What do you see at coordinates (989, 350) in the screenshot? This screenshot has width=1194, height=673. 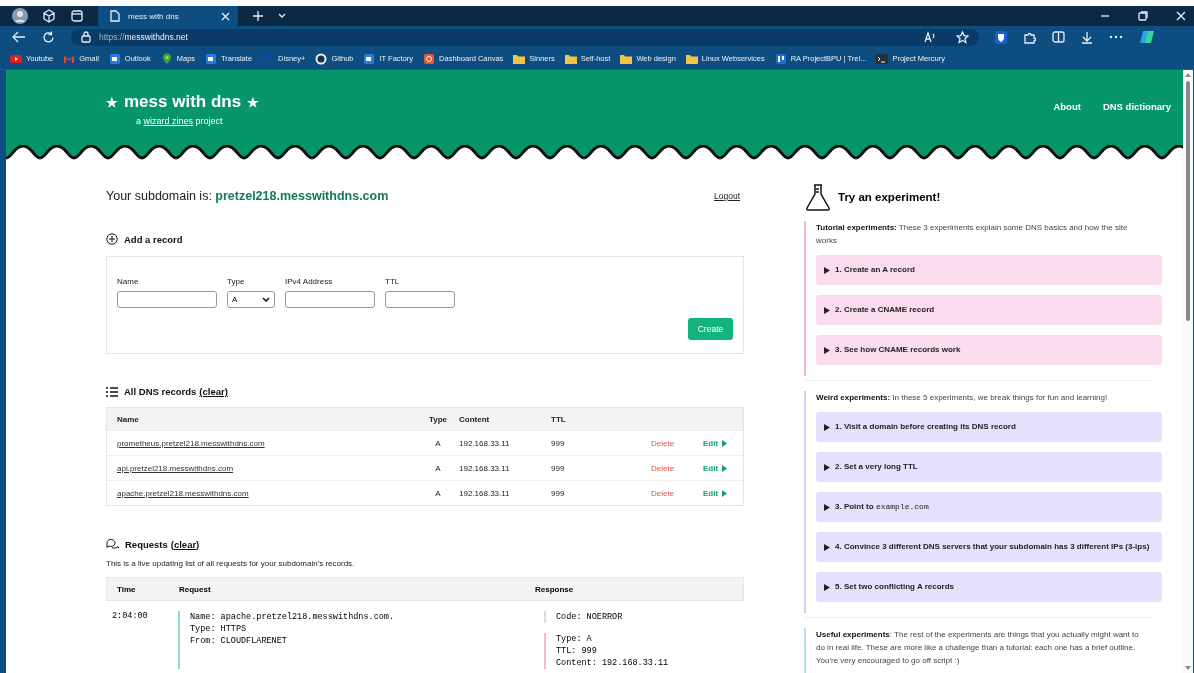 I see `experiment-item: 3. See how CNAME records work` at bounding box center [989, 350].